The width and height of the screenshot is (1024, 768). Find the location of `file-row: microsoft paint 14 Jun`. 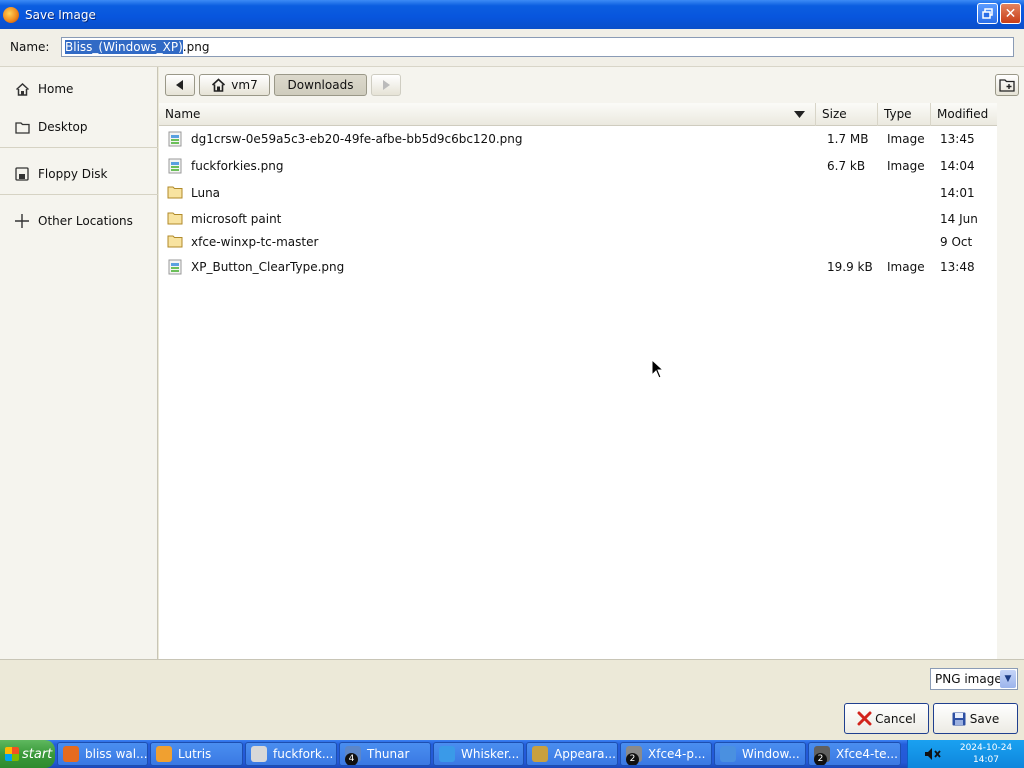

file-row: microsoft paint 14 Jun is located at coordinates (578, 219).